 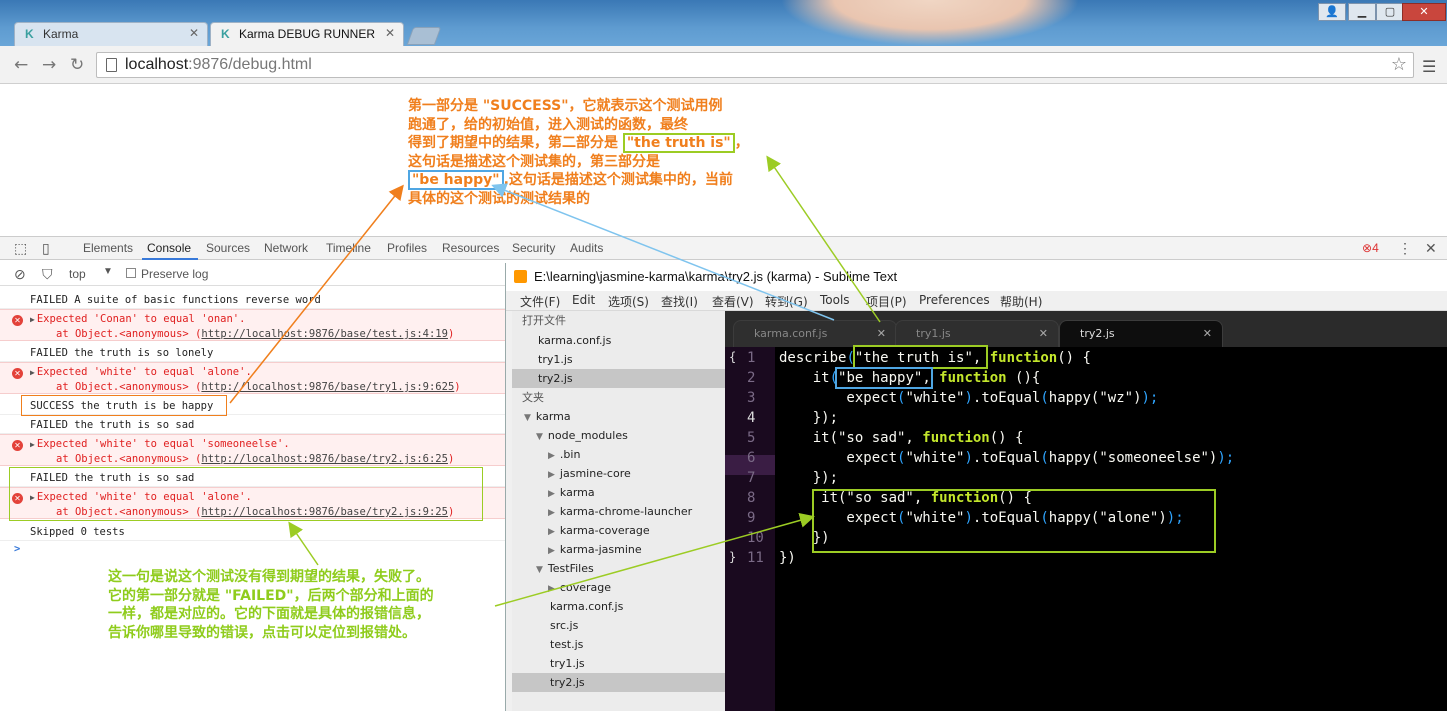 I want to click on code-line: }), so click(x=787, y=558).